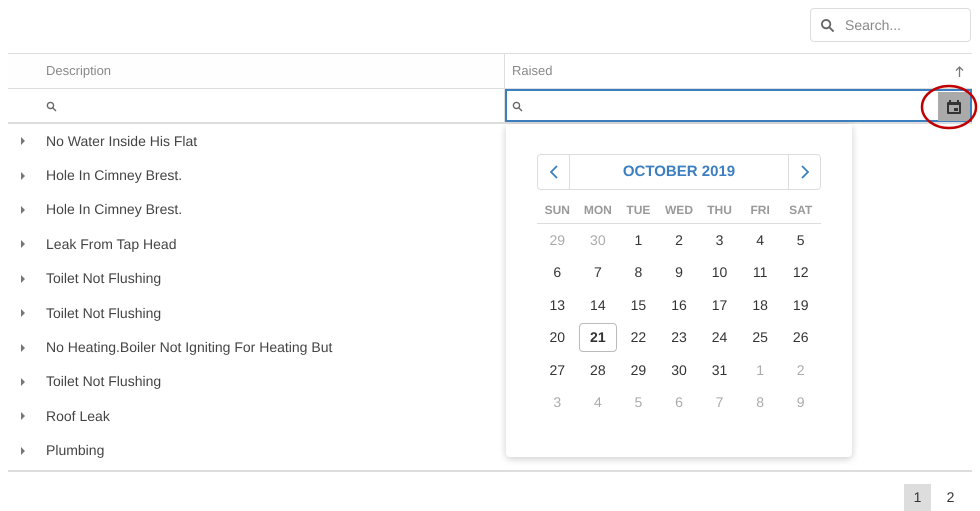 This screenshot has height=511, width=980. Describe the element at coordinates (719, 210) in the screenshot. I see `weekday-label: THU` at that location.